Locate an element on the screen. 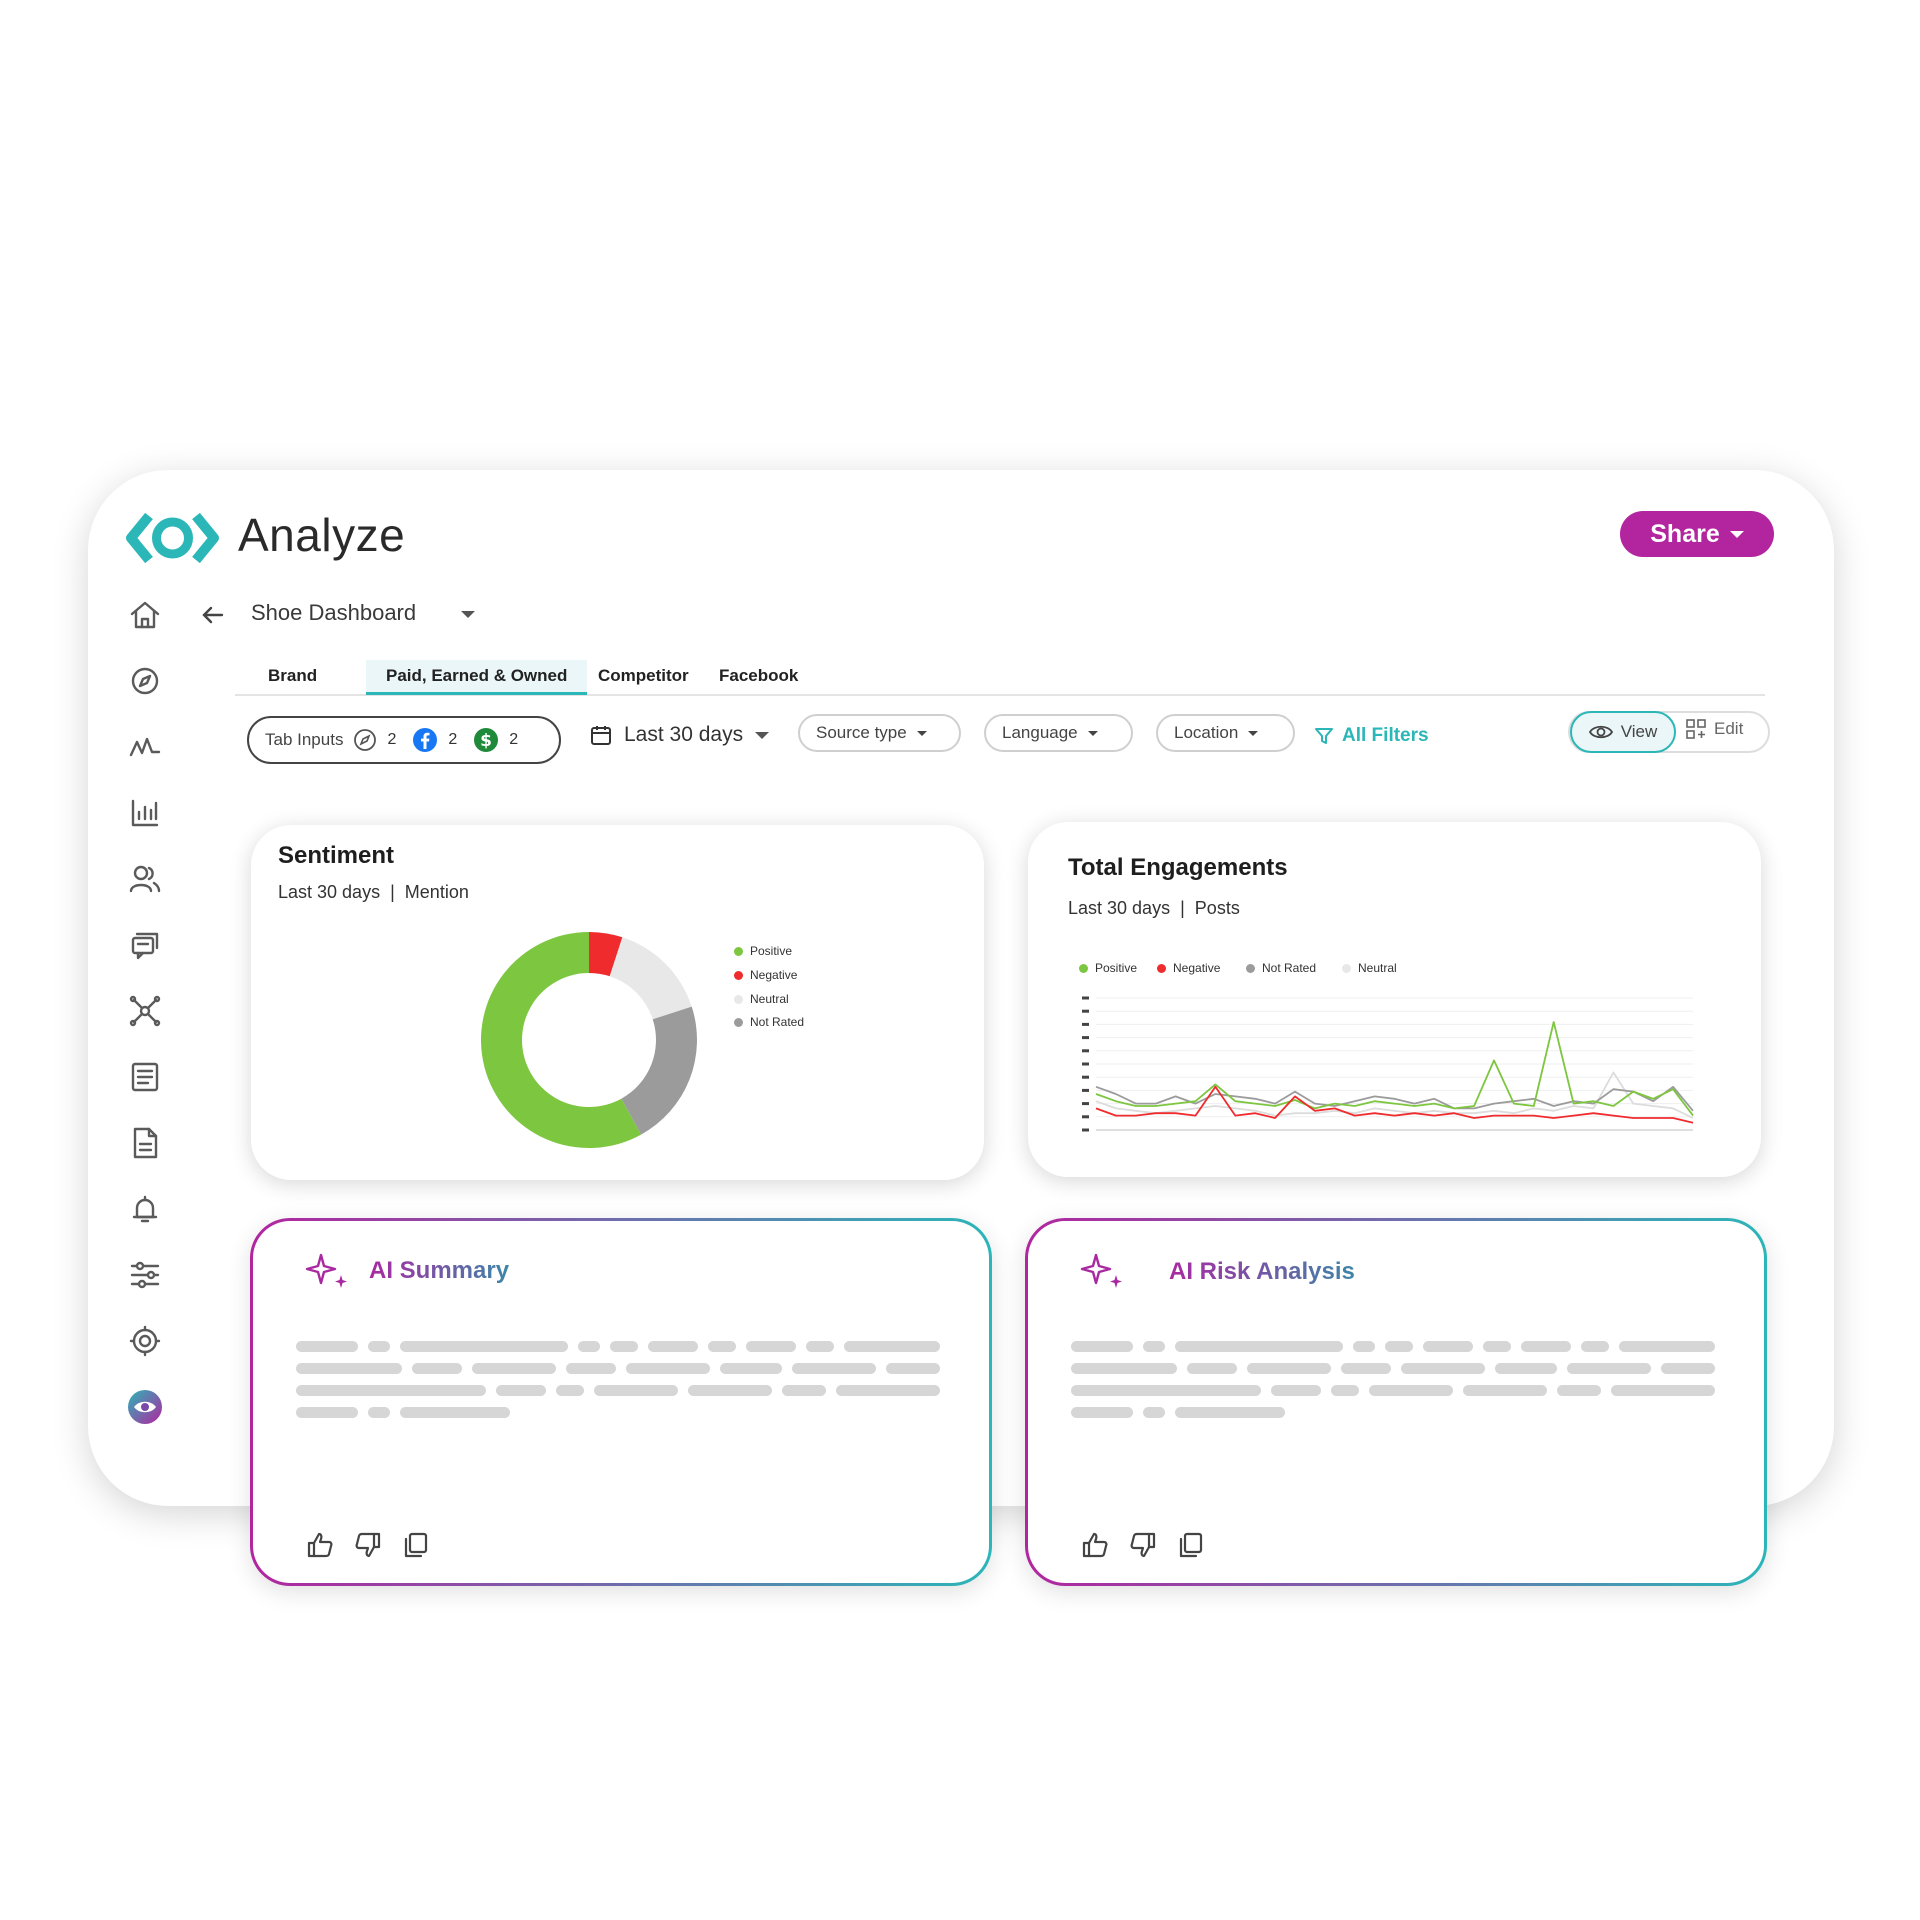 Image resolution: width=1920 pixels, height=1920 pixels. edit-label: Edit is located at coordinates (1729, 728).